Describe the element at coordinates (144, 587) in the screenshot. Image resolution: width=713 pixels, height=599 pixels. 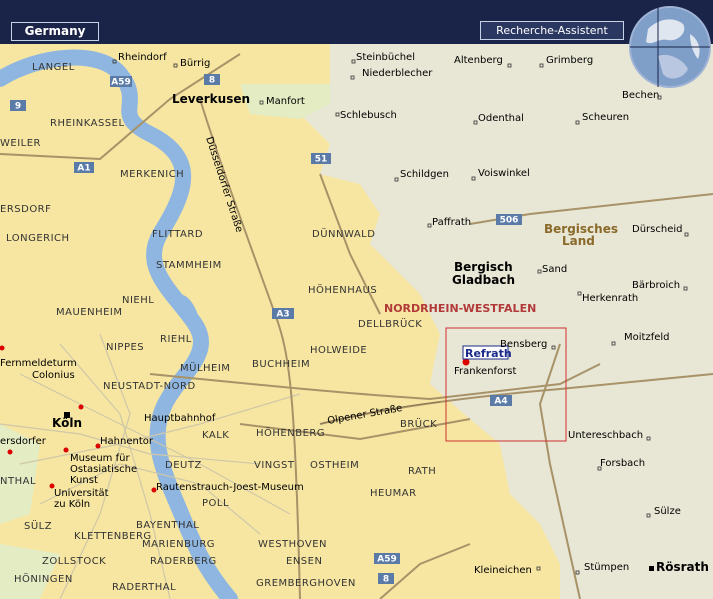
I see `district-raderthal: RADERTHAL` at that location.